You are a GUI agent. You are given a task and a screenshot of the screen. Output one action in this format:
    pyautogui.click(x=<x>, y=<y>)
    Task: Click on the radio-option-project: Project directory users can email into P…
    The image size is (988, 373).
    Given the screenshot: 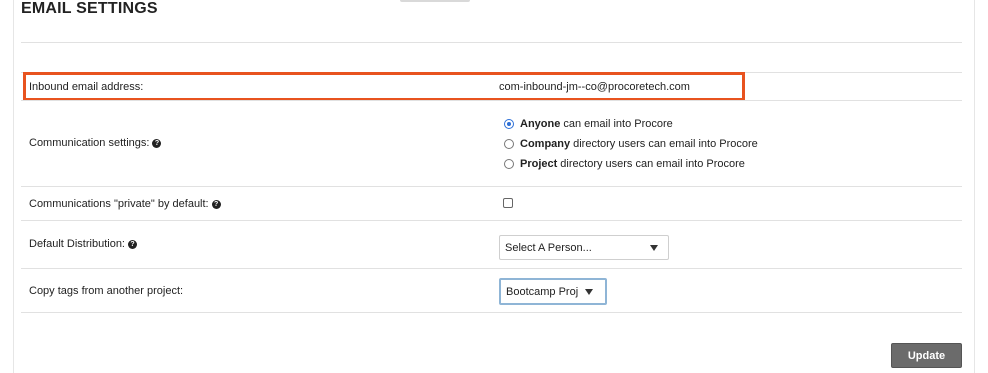 What is the action you would take?
    pyautogui.click(x=624, y=164)
    